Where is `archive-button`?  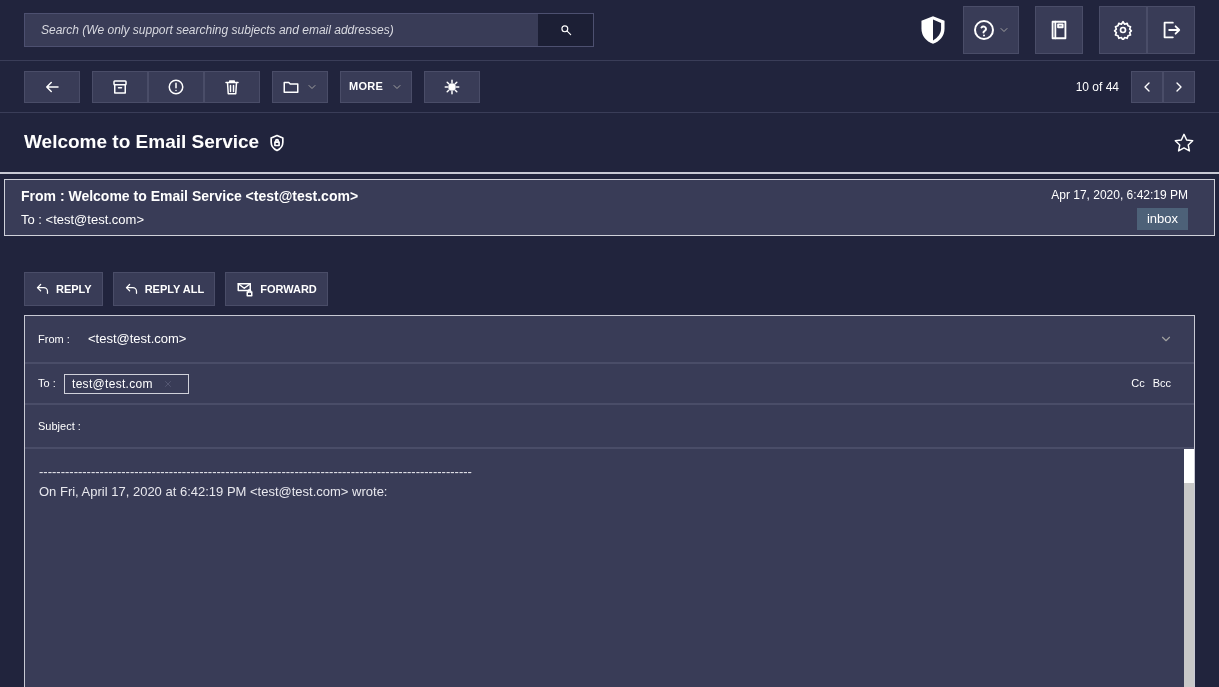 archive-button is located at coordinates (120, 86).